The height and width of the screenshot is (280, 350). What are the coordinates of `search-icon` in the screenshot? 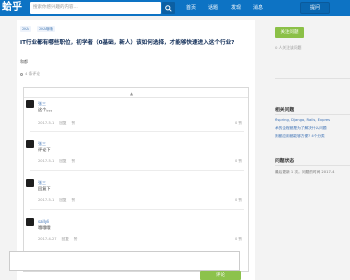 It's located at (168, 8).